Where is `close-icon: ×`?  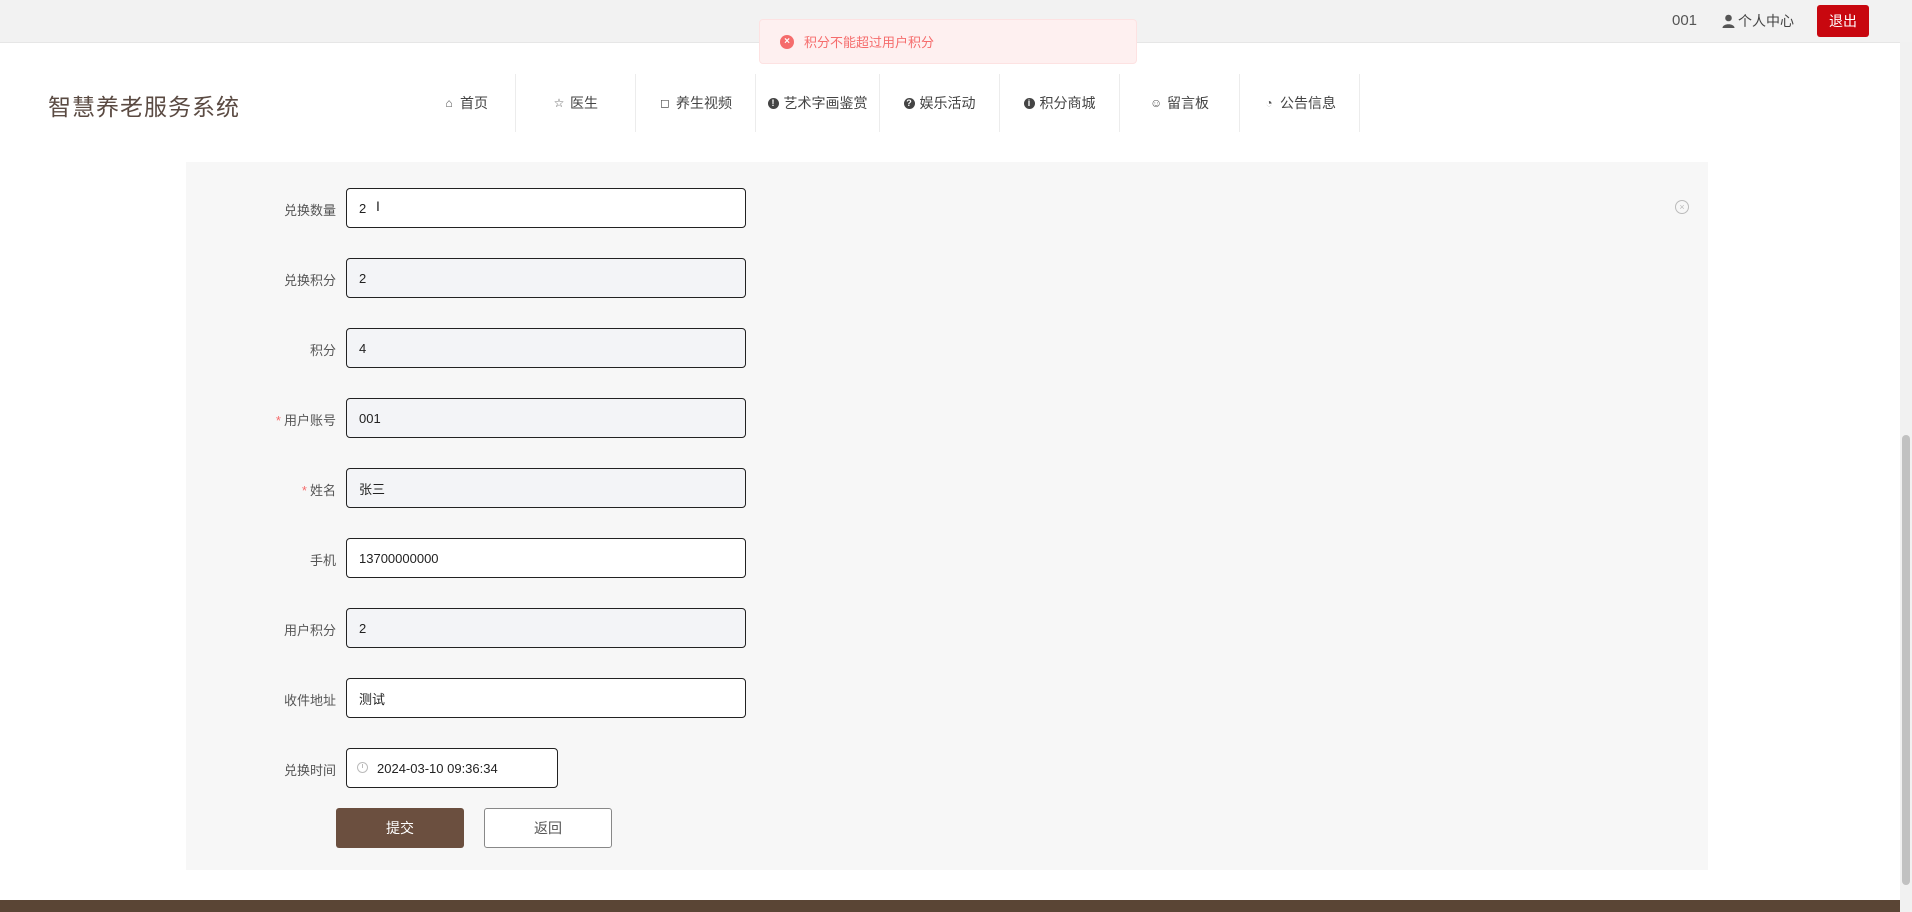 close-icon: × is located at coordinates (1682, 207).